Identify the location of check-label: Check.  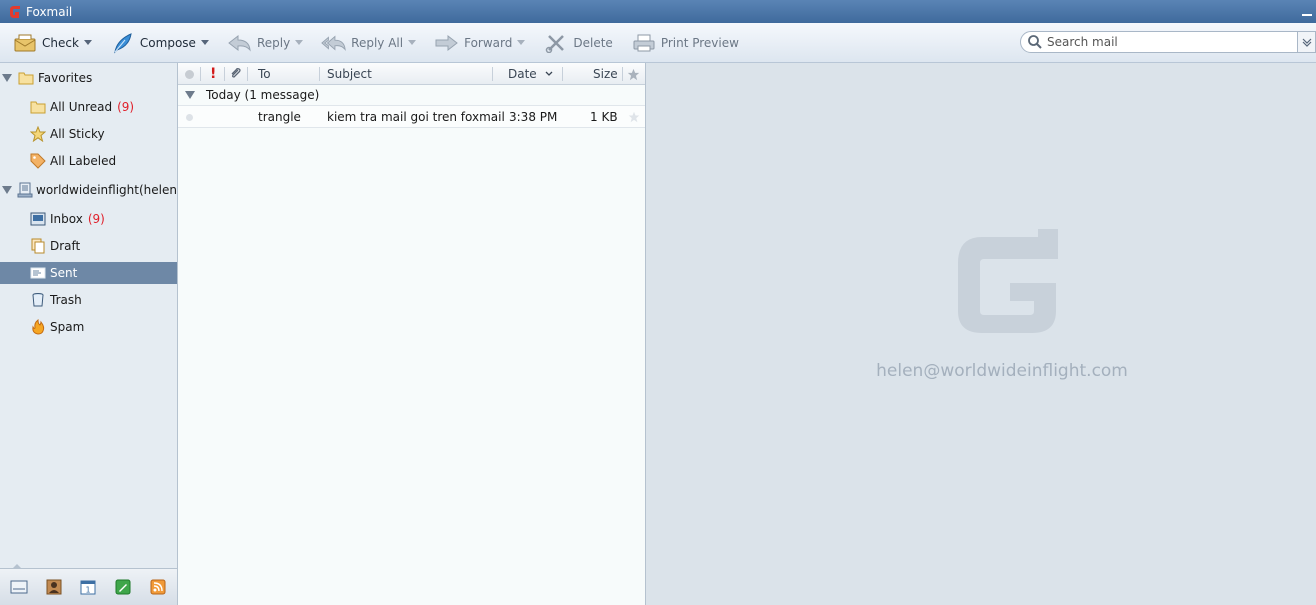
(60, 42).